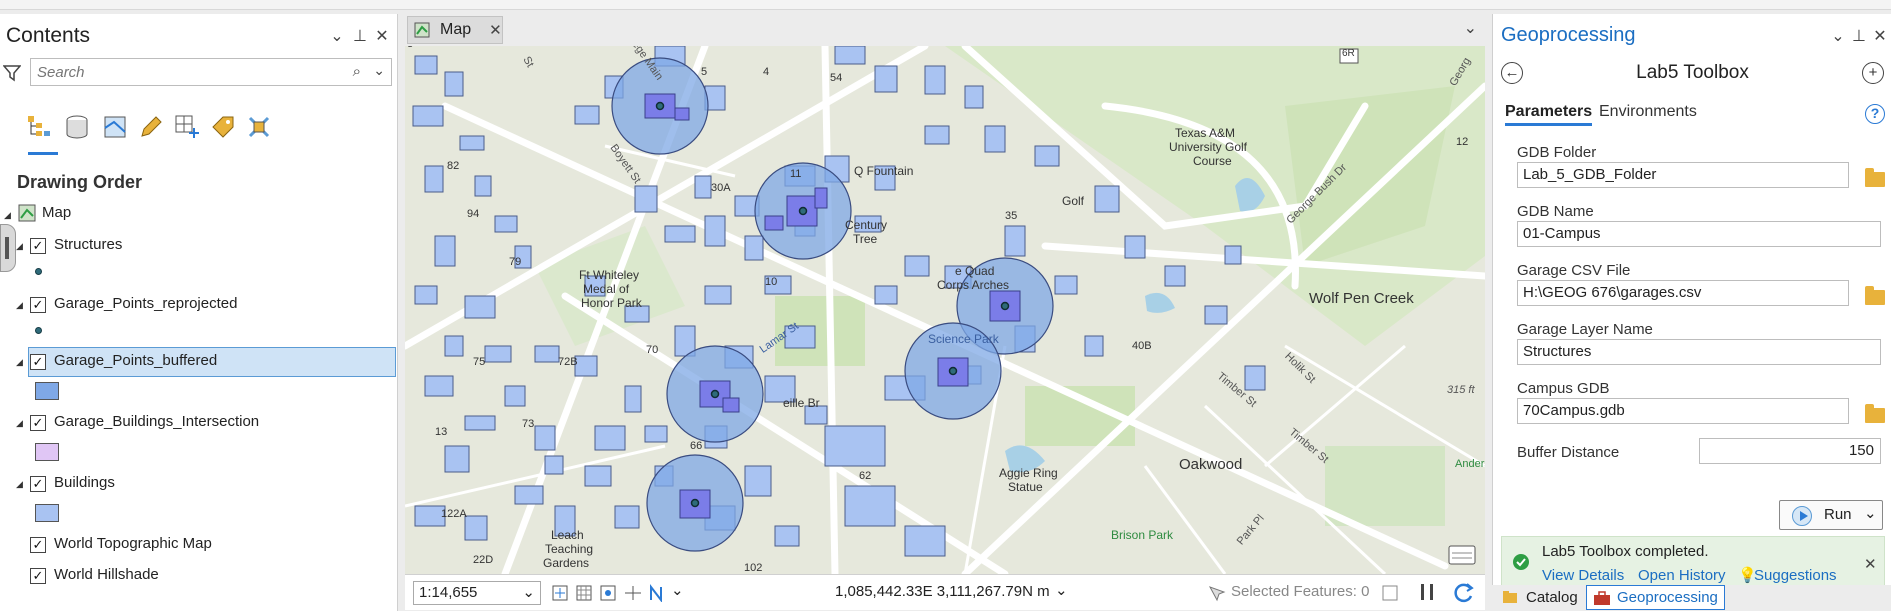 This screenshot has height=611, width=1891. I want to click on param-gdb-folder-input: Lab_5_GDB_Folder, so click(1683, 175).